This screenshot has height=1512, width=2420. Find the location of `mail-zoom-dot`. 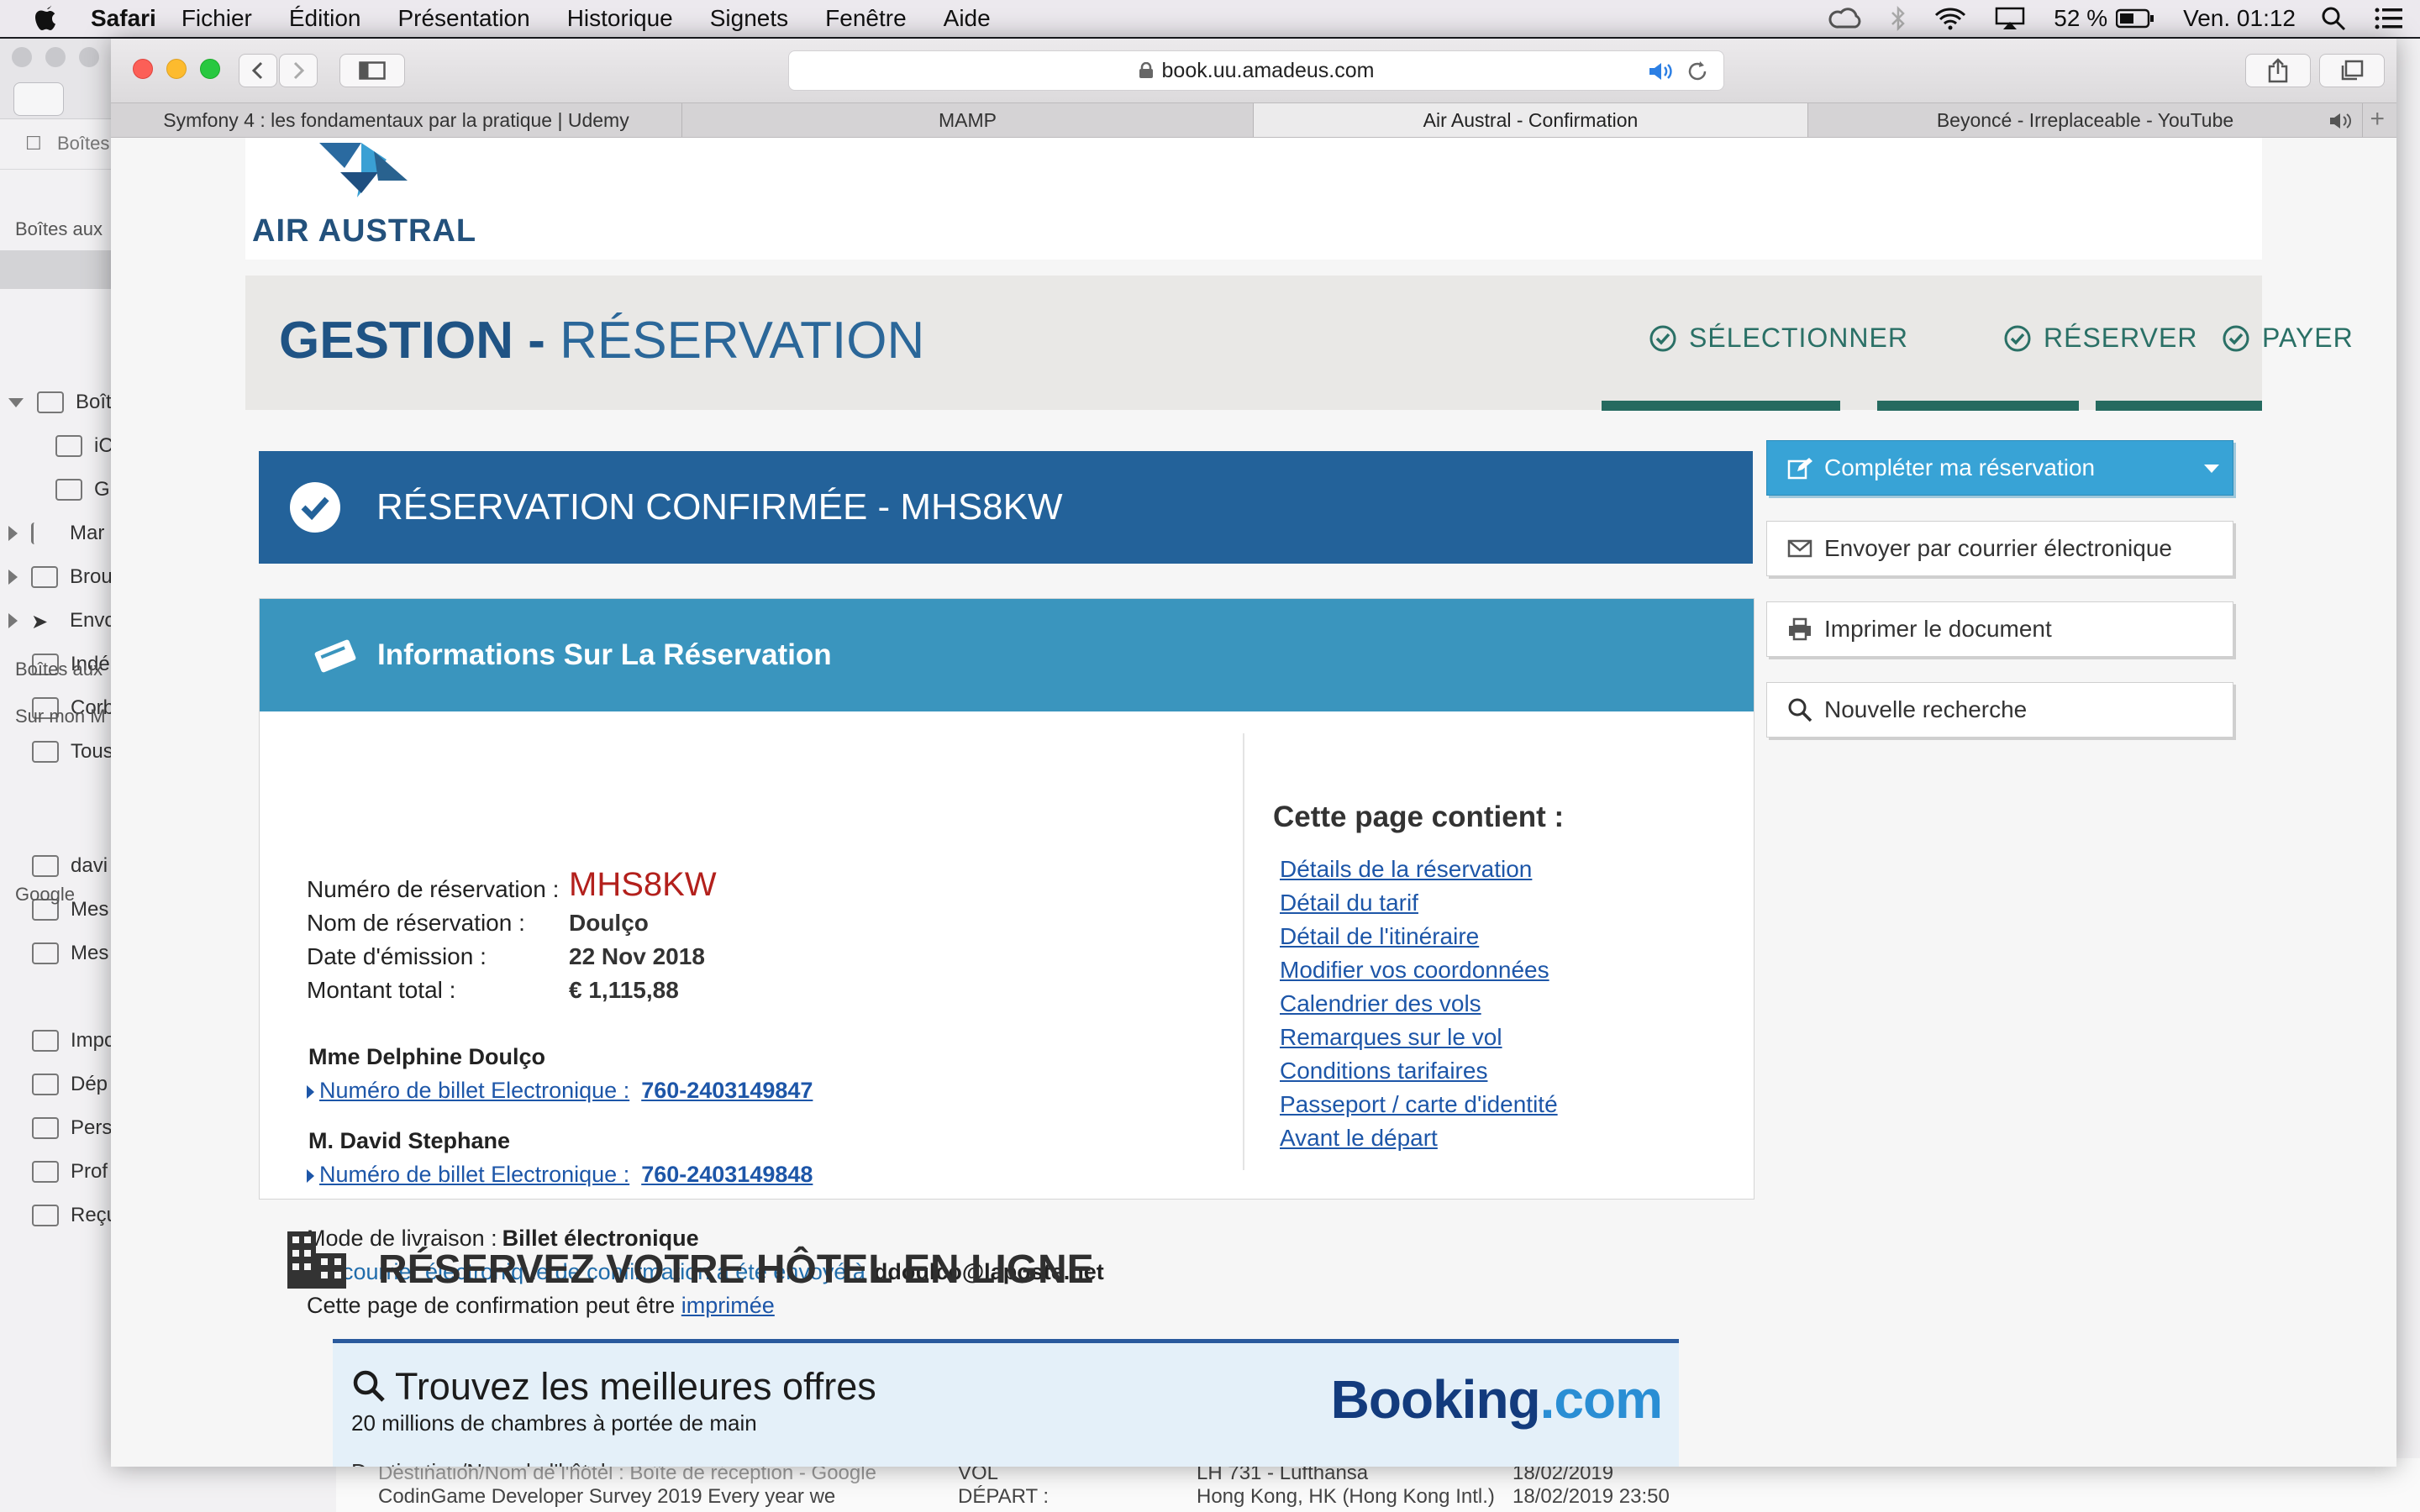

mail-zoom-dot is located at coordinates (89, 57).